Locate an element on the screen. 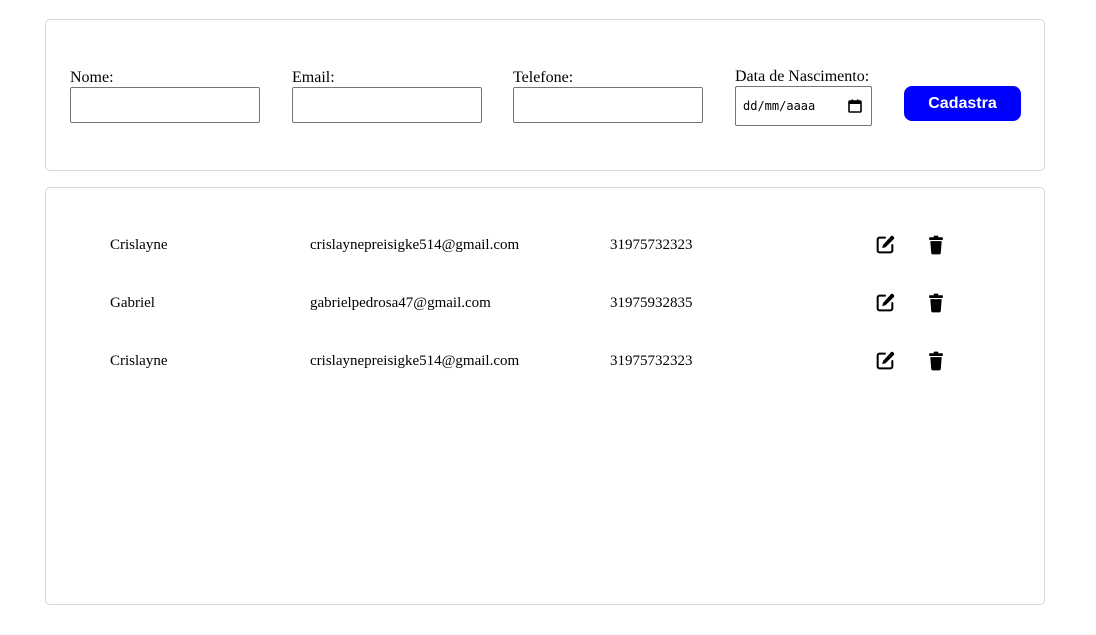  user-name: Gabriel is located at coordinates (132, 303).